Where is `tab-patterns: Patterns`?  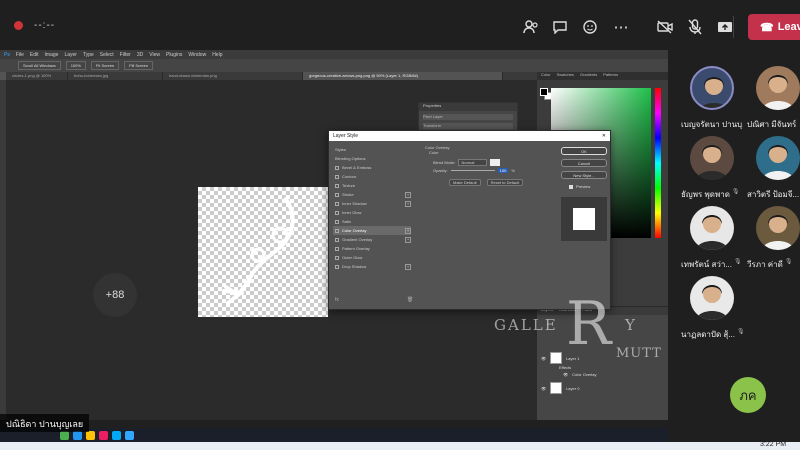
tab-patterns: Patterns is located at coordinates (610, 76).